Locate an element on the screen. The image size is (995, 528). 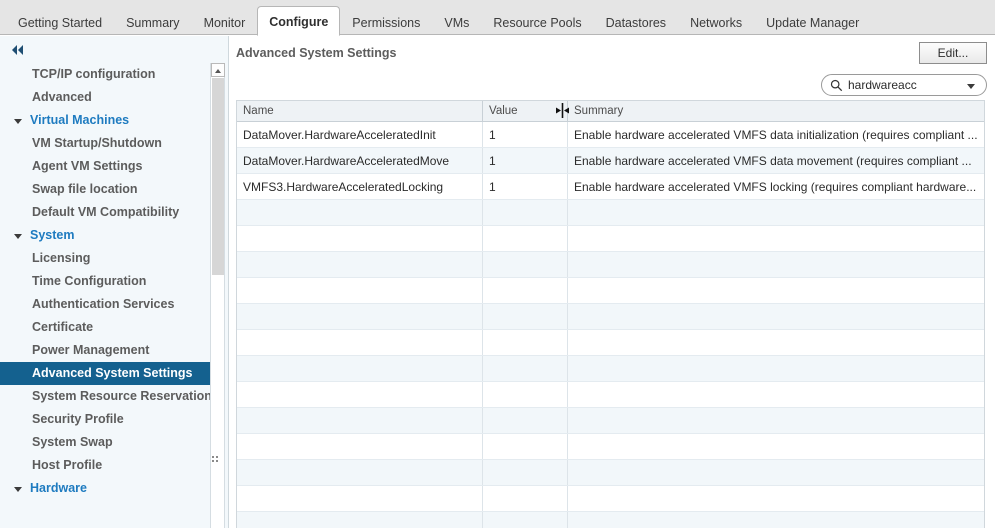
sidebar-item-label: System is located at coordinates (52, 235).